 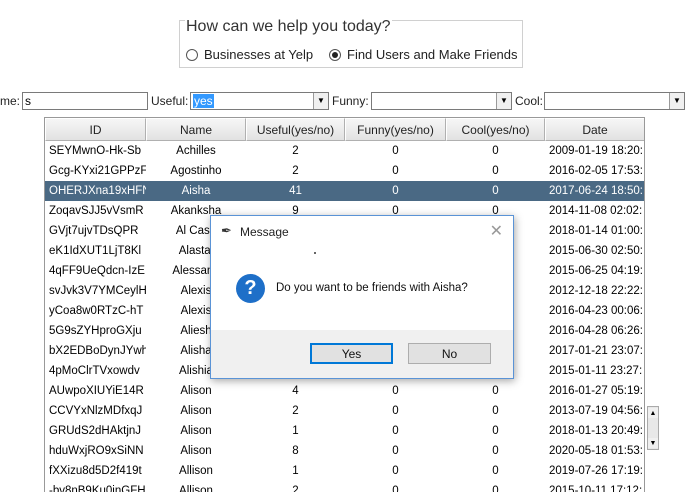 What do you see at coordinates (94, 371) in the screenshot?
I see `cell-id: 4pMoClrTVxowdv` at bounding box center [94, 371].